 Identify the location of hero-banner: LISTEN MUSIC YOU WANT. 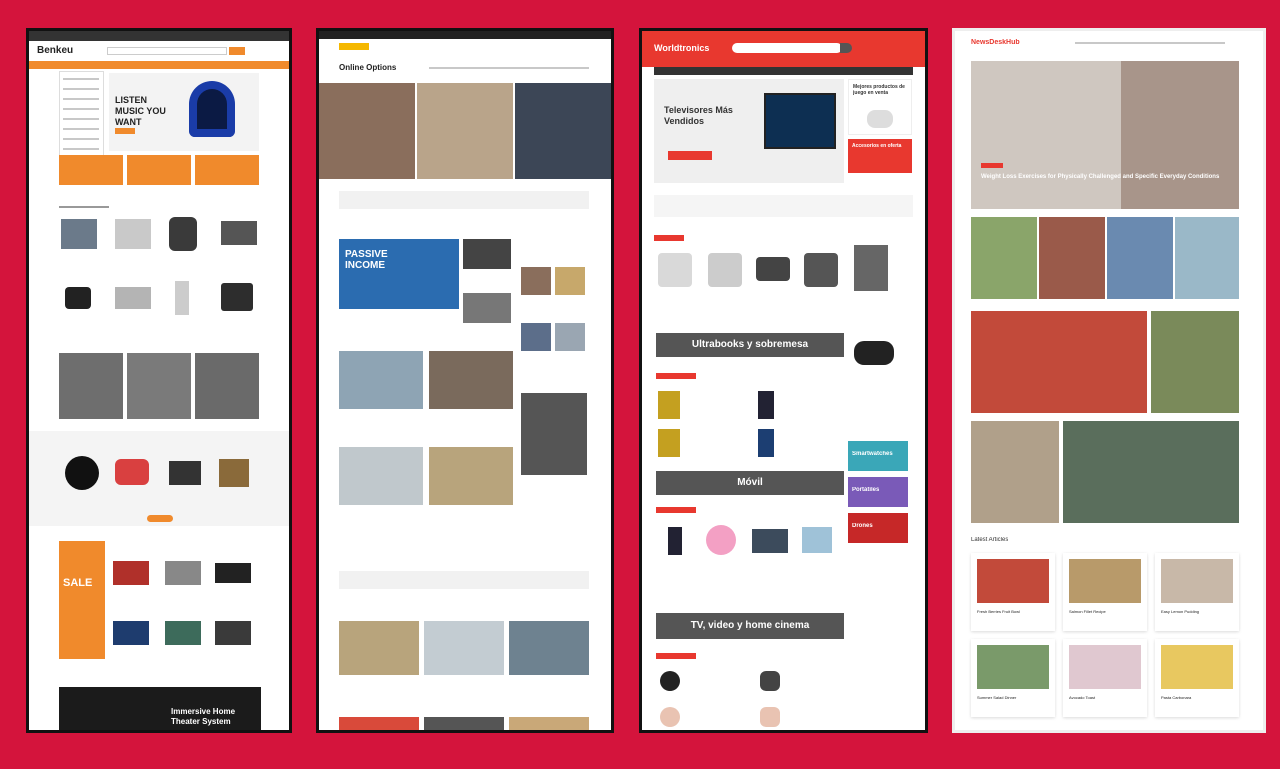
(184, 112).